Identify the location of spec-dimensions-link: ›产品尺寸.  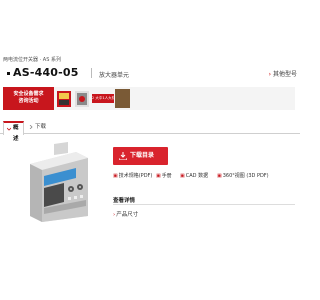
(125, 214).